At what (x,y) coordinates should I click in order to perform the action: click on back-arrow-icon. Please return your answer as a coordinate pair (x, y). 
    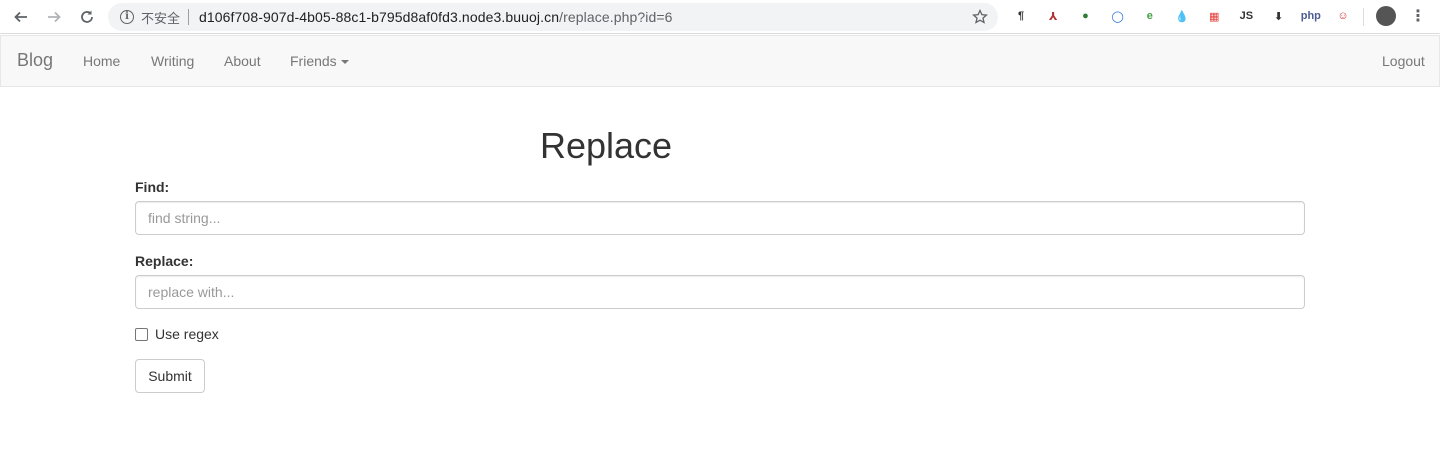
    Looking at the image, I should click on (20, 17).